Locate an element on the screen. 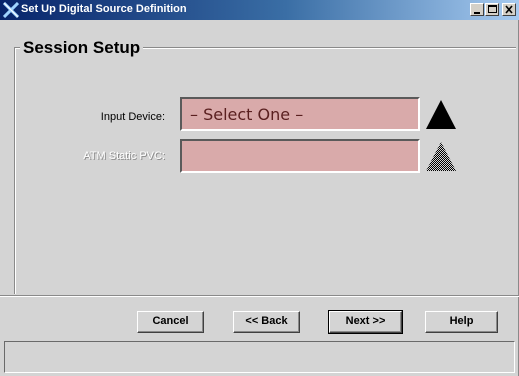 This screenshot has height=376, width=519. back-button: << Back is located at coordinates (266, 322).